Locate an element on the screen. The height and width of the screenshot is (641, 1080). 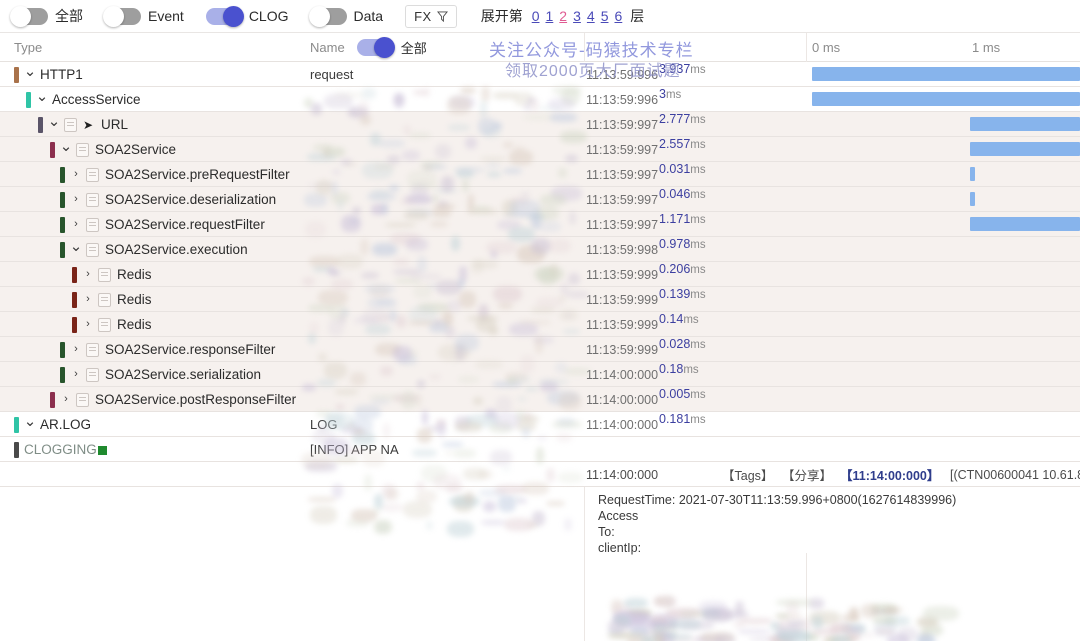
expand-level-3: 3 is located at coordinates (577, 16).